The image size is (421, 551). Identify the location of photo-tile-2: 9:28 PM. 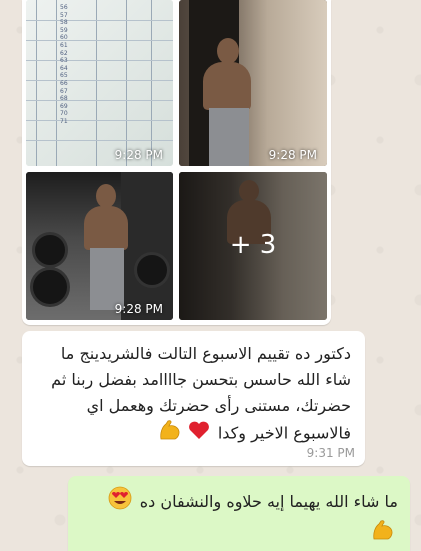
(253, 83).